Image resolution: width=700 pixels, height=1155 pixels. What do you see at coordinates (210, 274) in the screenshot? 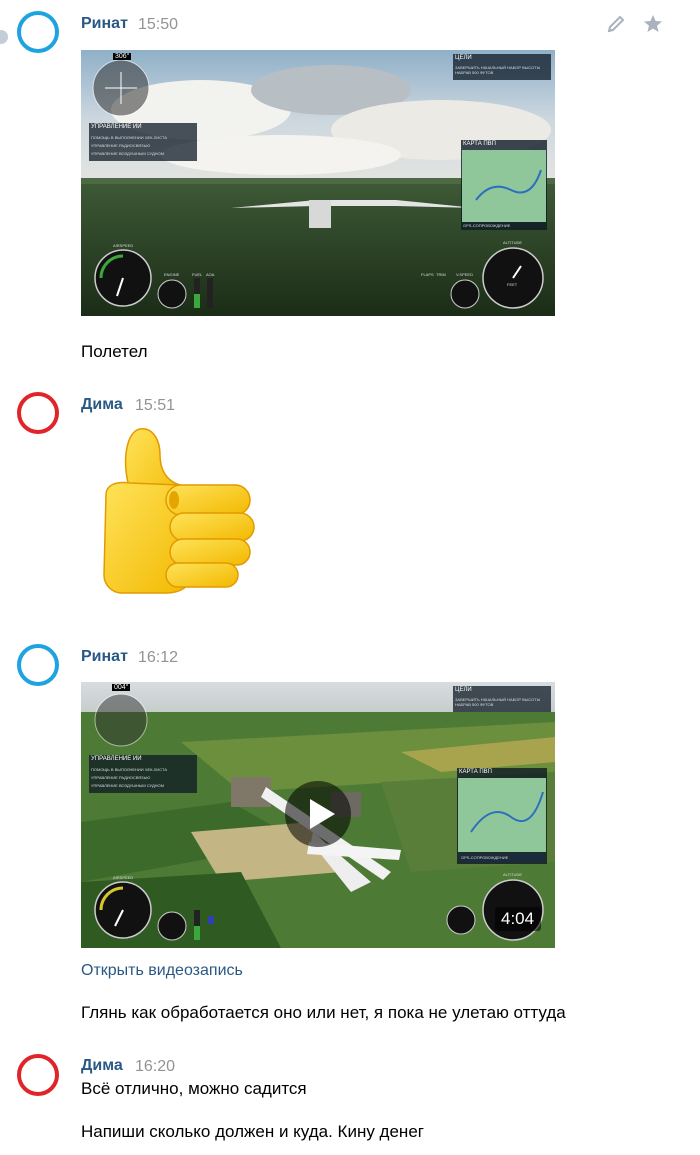
I see `aoa-label: AOA` at bounding box center [210, 274].